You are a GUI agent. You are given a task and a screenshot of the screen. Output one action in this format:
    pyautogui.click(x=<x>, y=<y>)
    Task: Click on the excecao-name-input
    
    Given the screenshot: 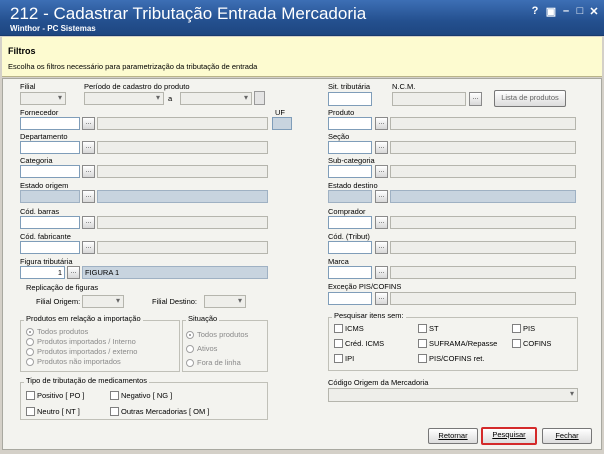 What is the action you would take?
    pyautogui.click(x=483, y=298)
    